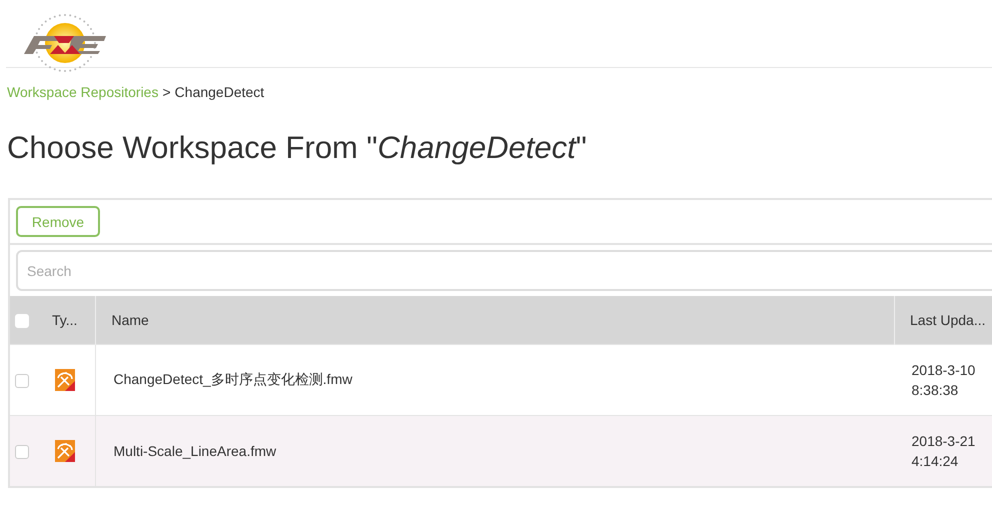 The width and height of the screenshot is (992, 507). Describe the element at coordinates (494, 451) in the screenshot. I see `table-cell: Multi-Scale_LineArea.fmw` at that location.